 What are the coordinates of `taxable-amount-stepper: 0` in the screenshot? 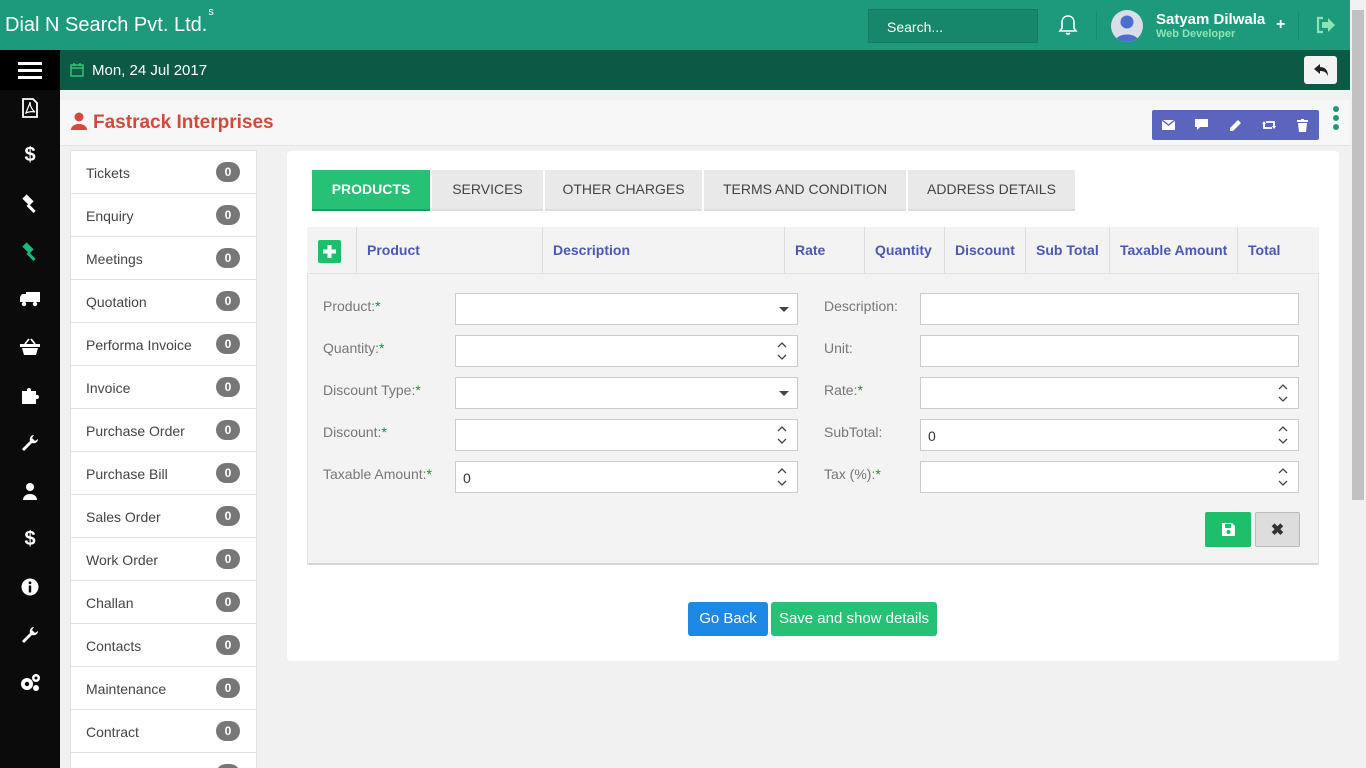 It's located at (626, 477).